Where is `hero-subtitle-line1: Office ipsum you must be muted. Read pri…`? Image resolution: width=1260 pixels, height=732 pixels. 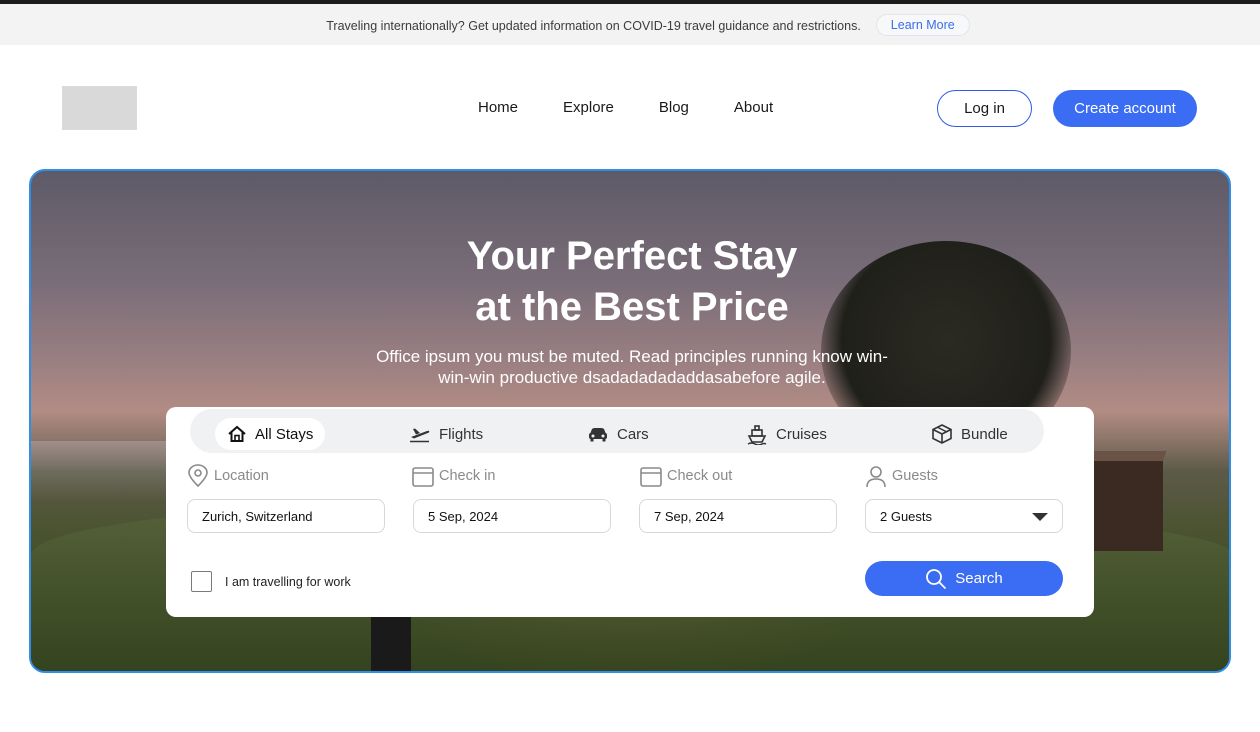
hero-subtitle-line1: Office ipsum you must be muted. Read pri… is located at coordinates (632, 356).